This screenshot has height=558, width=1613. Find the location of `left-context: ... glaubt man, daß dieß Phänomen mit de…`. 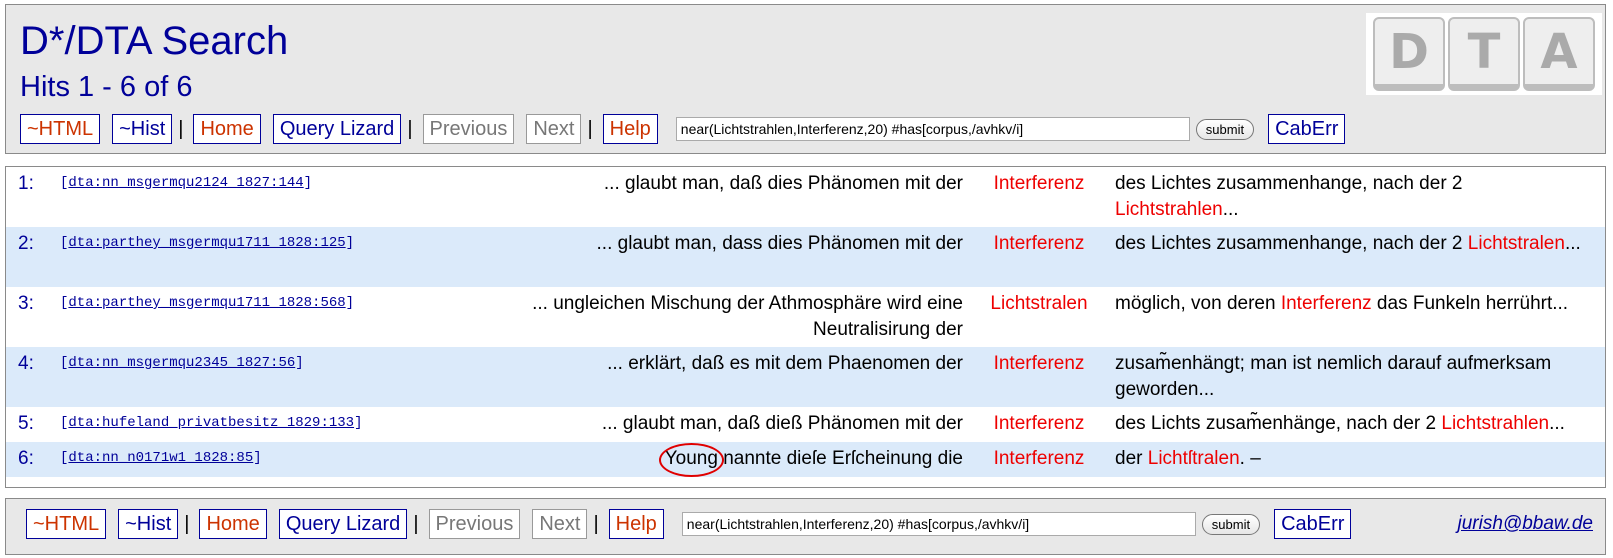

left-context: ... glaubt man, daß dieß Phänomen mit de… is located at coordinates (729, 424).